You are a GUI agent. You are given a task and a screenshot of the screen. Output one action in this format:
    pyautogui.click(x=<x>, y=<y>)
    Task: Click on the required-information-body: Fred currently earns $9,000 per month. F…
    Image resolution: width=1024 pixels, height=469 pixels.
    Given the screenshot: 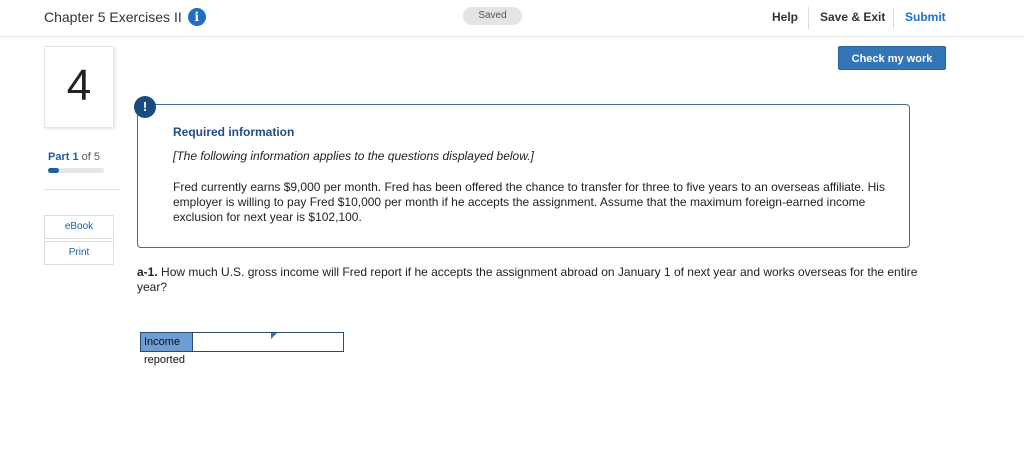 What is the action you would take?
    pyautogui.click(x=529, y=202)
    